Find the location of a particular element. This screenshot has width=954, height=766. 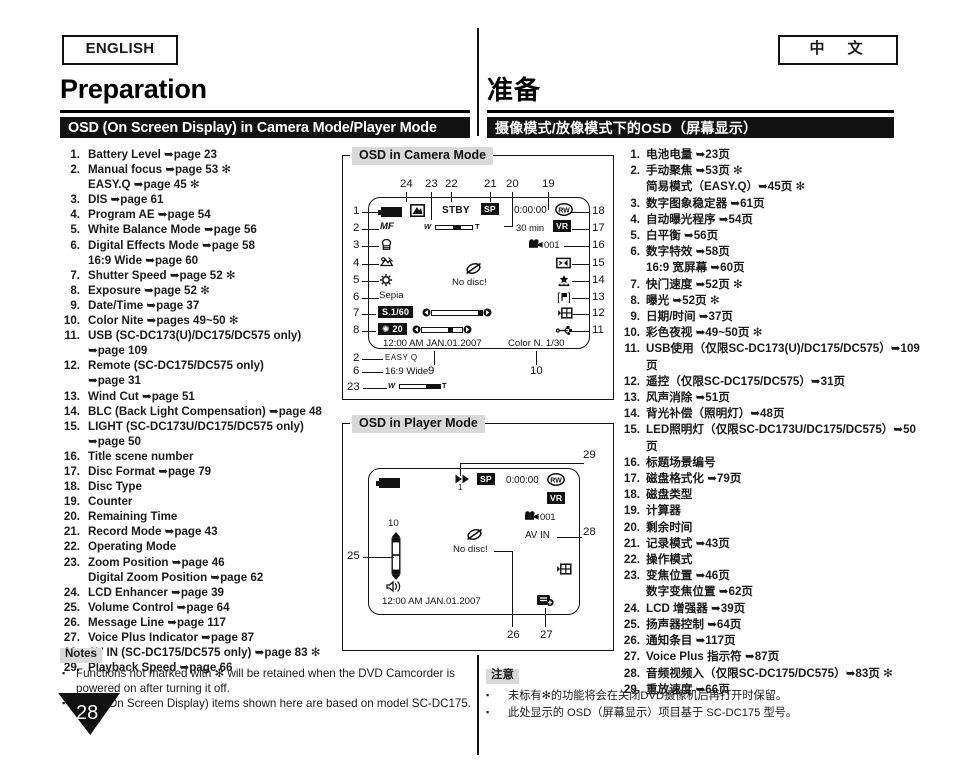

list-item: 16. 标题场景编号 is located at coordinates (770, 463).